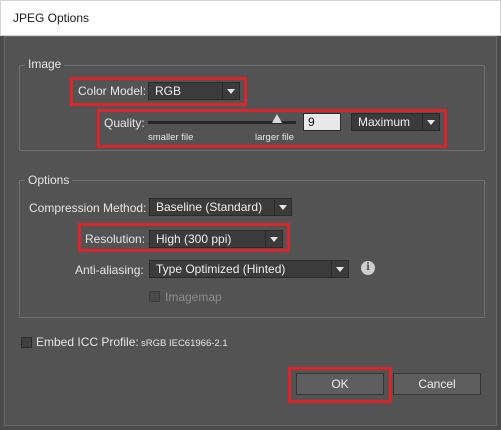 The width and height of the screenshot is (501, 430). What do you see at coordinates (209, 207) in the screenshot?
I see `compression-method-value: Baseline (Standard)` at bounding box center [209, 207].